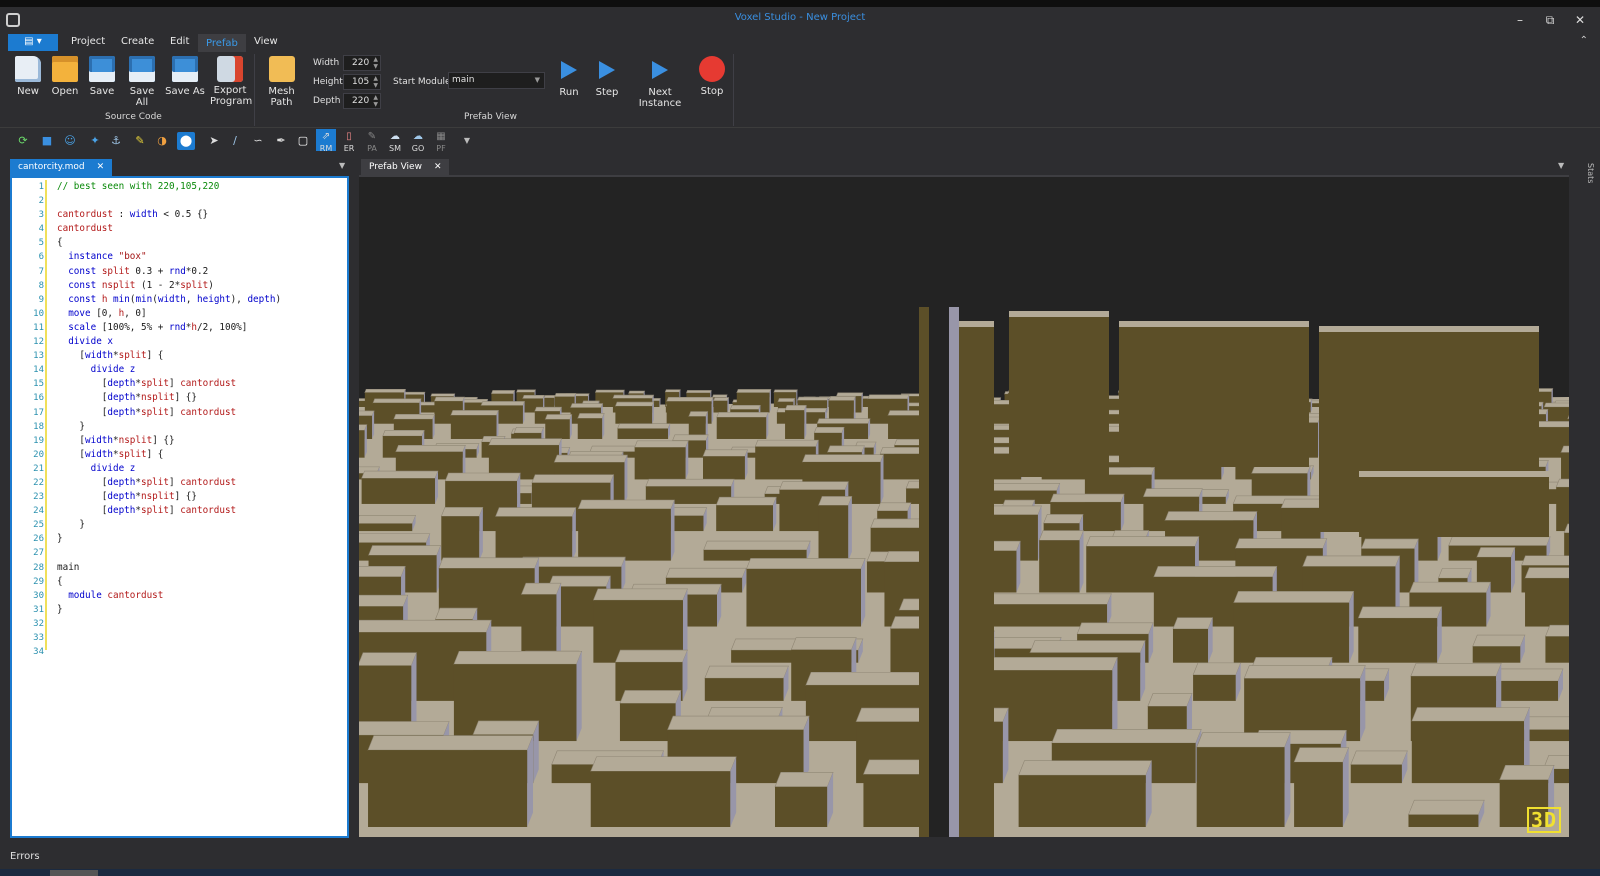 Image resolution: width=1600 pixels, height=876 pixels. Describe the element at coordinates (179, 441) in the screenshot. I see `code-line: 19 [width*nsplit] {}` at that location.